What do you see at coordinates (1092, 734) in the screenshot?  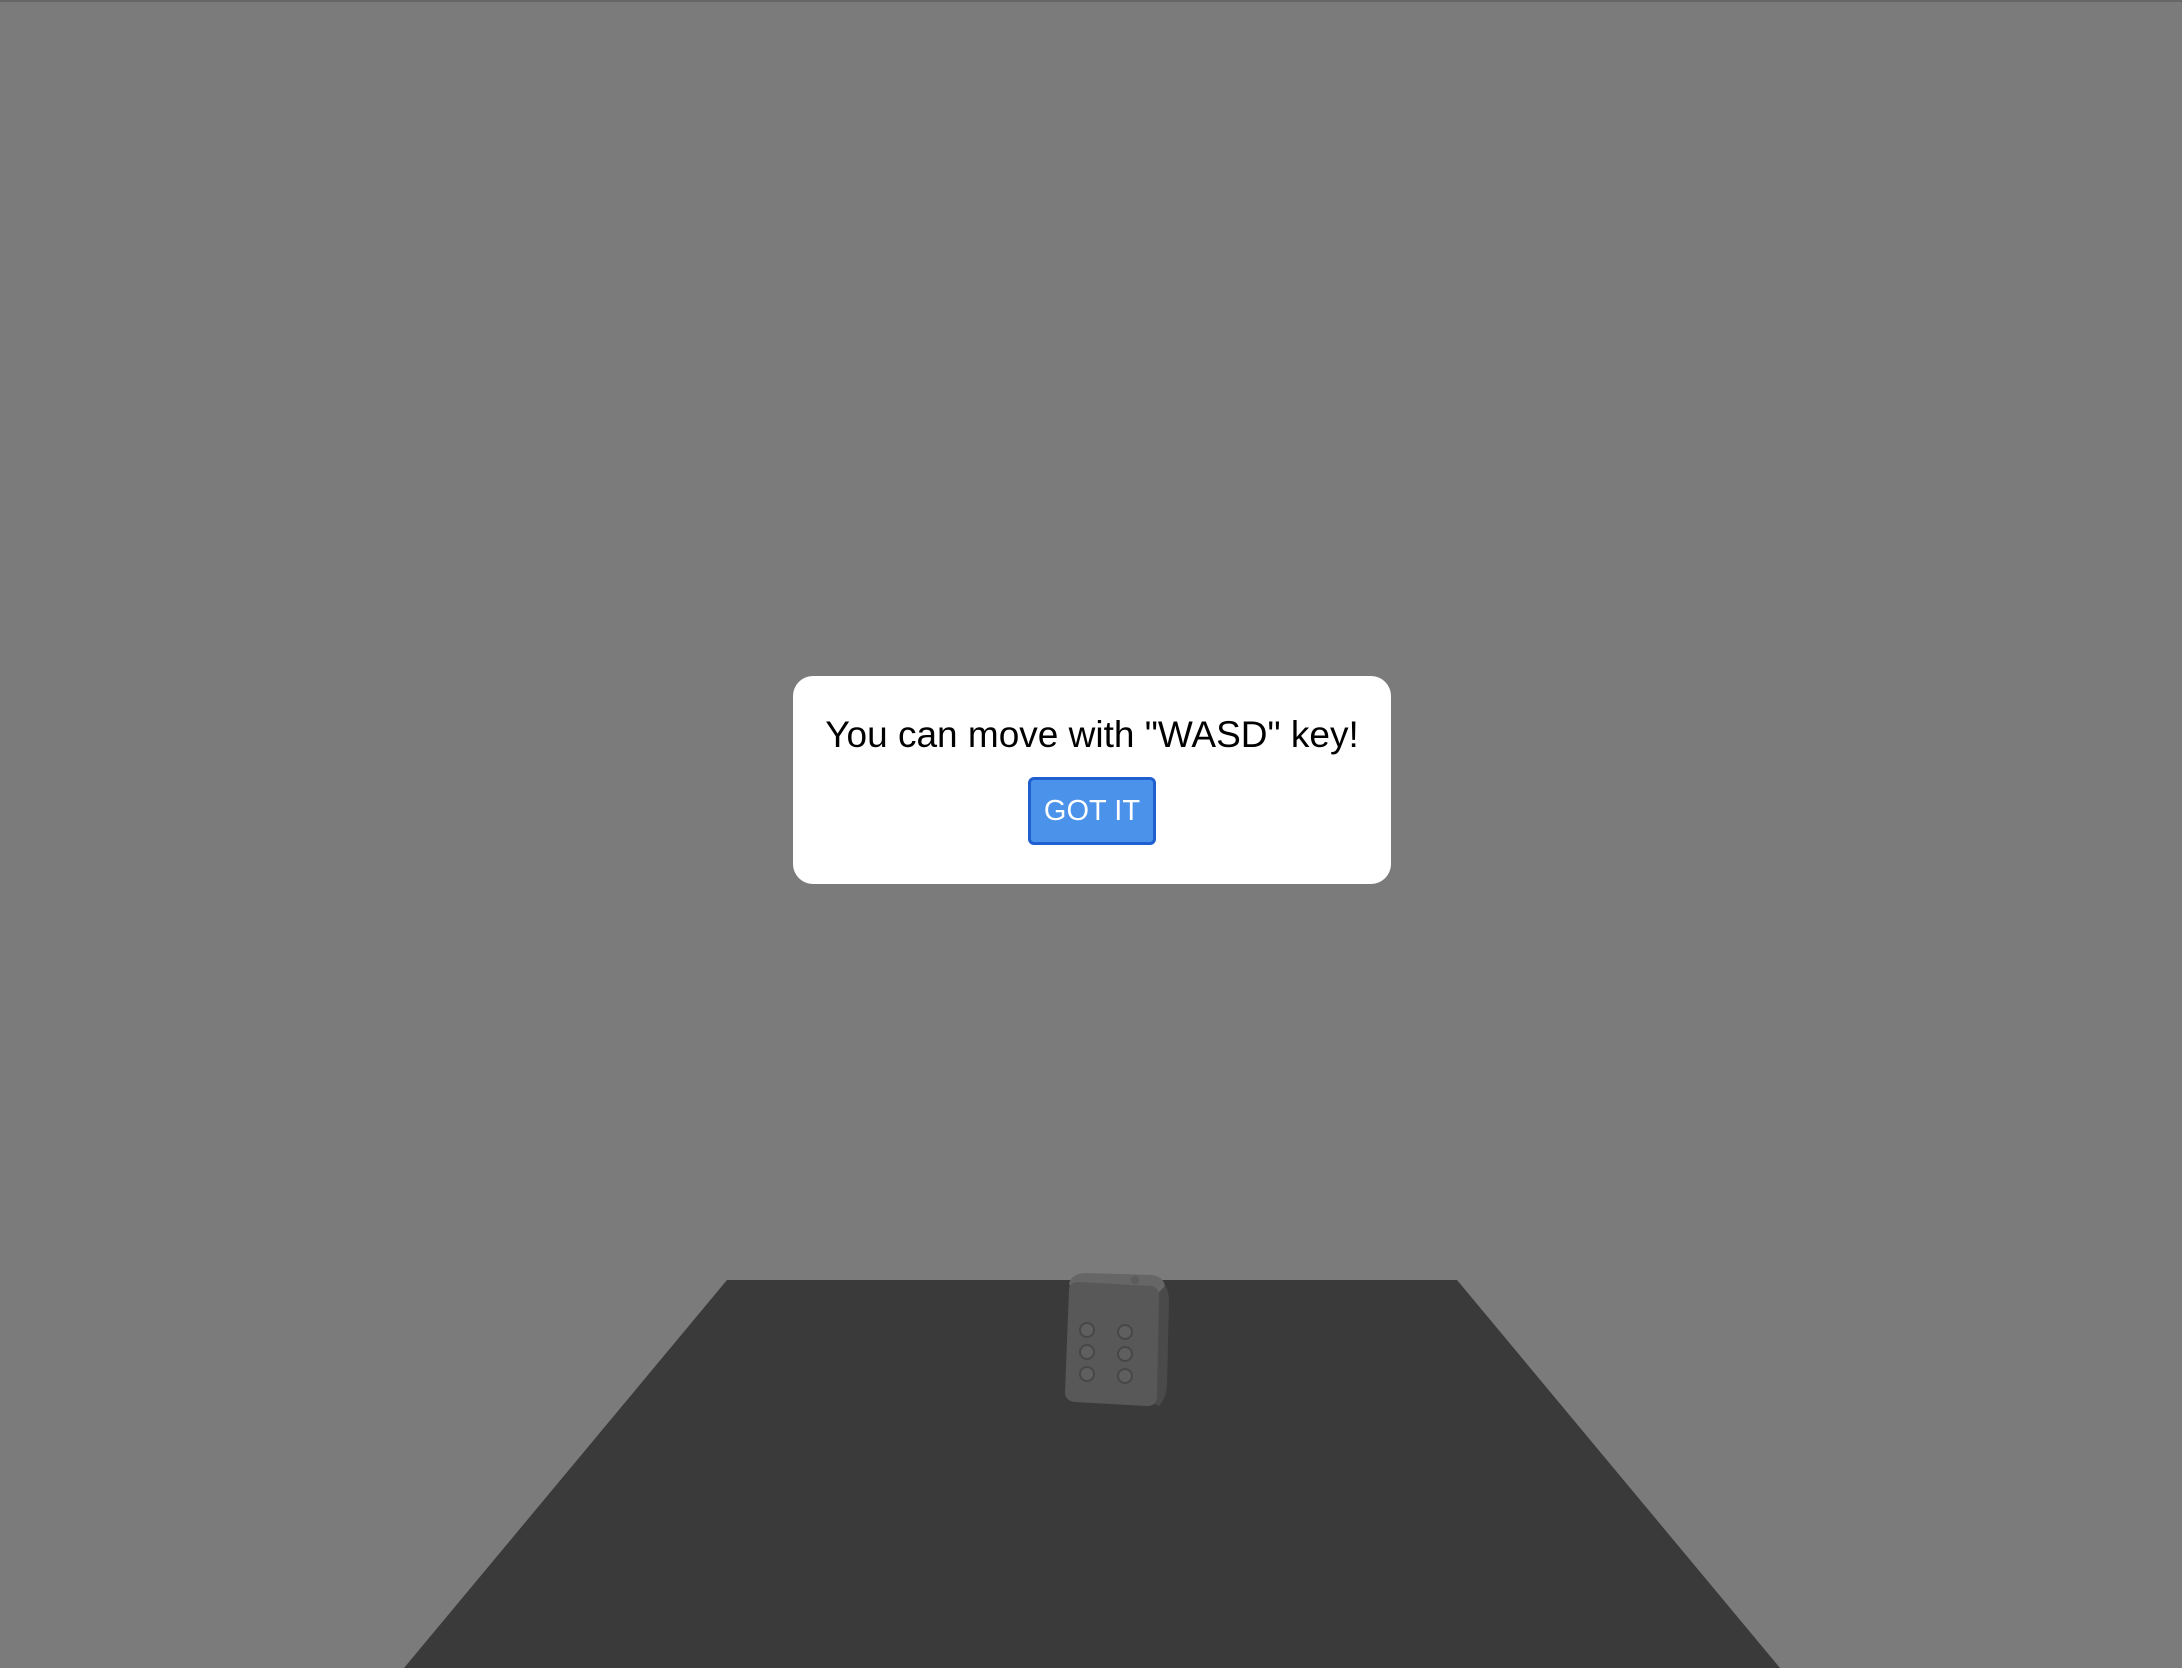 I see `dialog-message: You can move with "WASD" key!` at bounding box center [1092, 734].